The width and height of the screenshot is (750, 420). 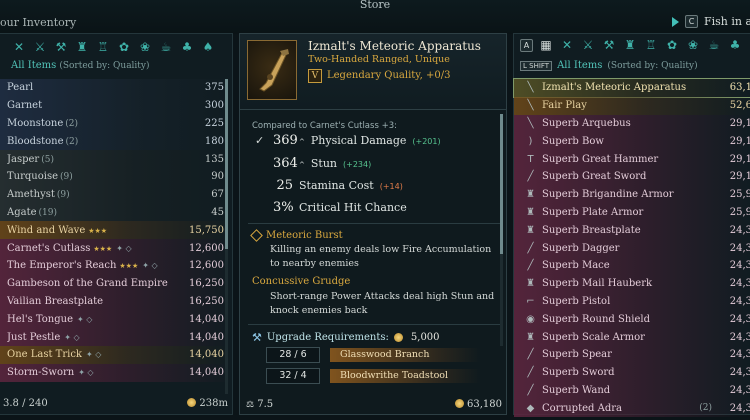 I want to click on store-list-item: ╲ Izmalt's Meteoric Apparatus 63,1, so click(x=631, y=88).